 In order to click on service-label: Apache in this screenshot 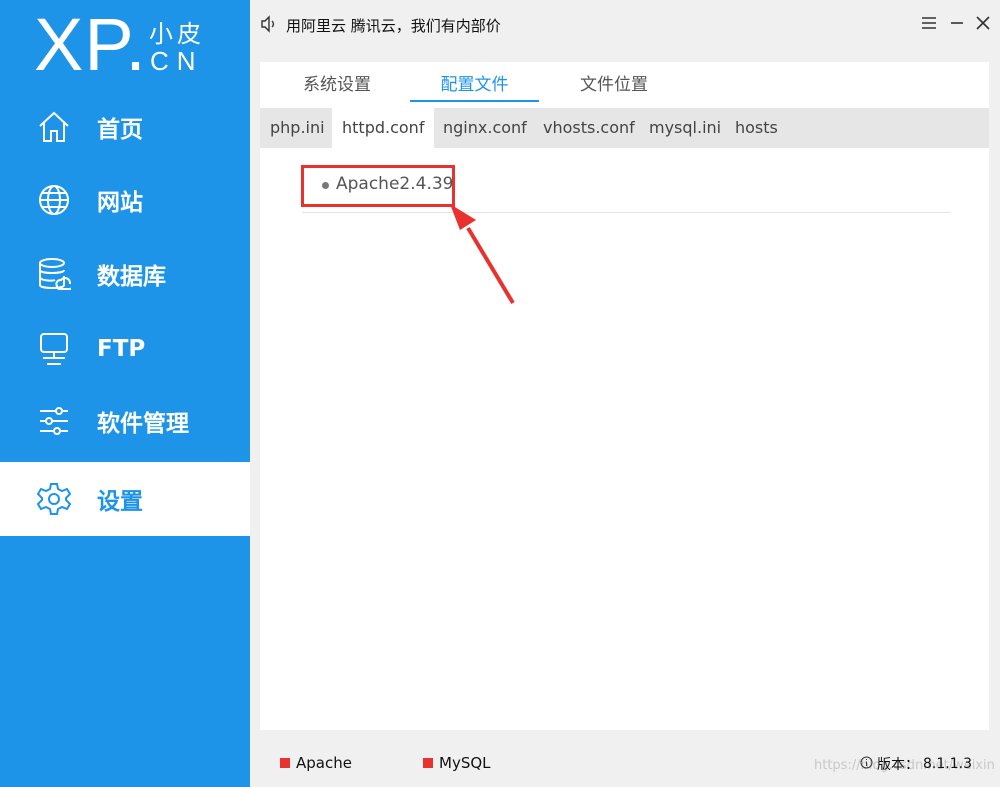, I will do `click(324, 763)`.